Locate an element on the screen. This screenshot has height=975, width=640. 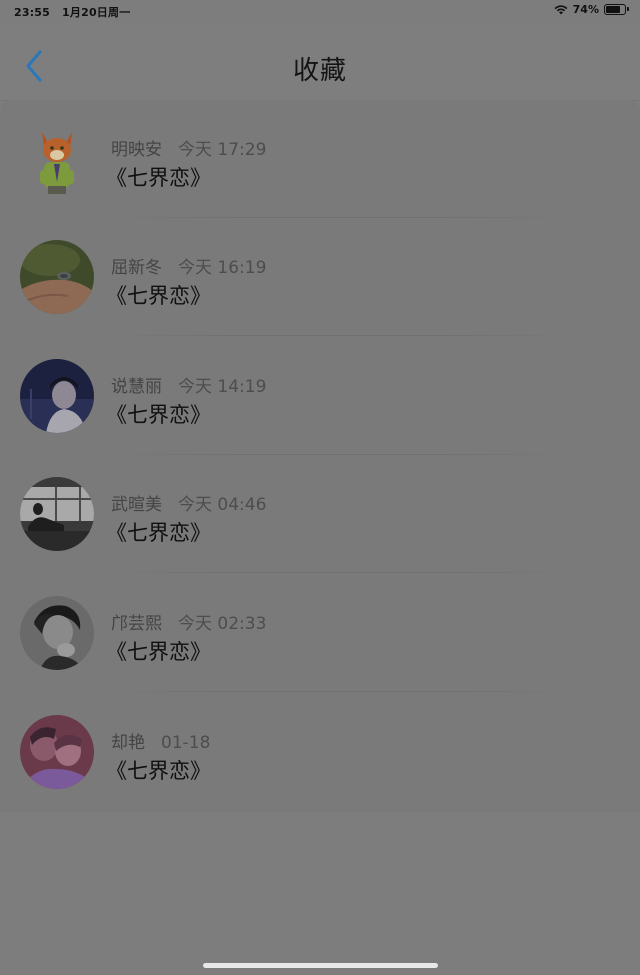
fox-character-avatar is located at coordinates (57, 159).